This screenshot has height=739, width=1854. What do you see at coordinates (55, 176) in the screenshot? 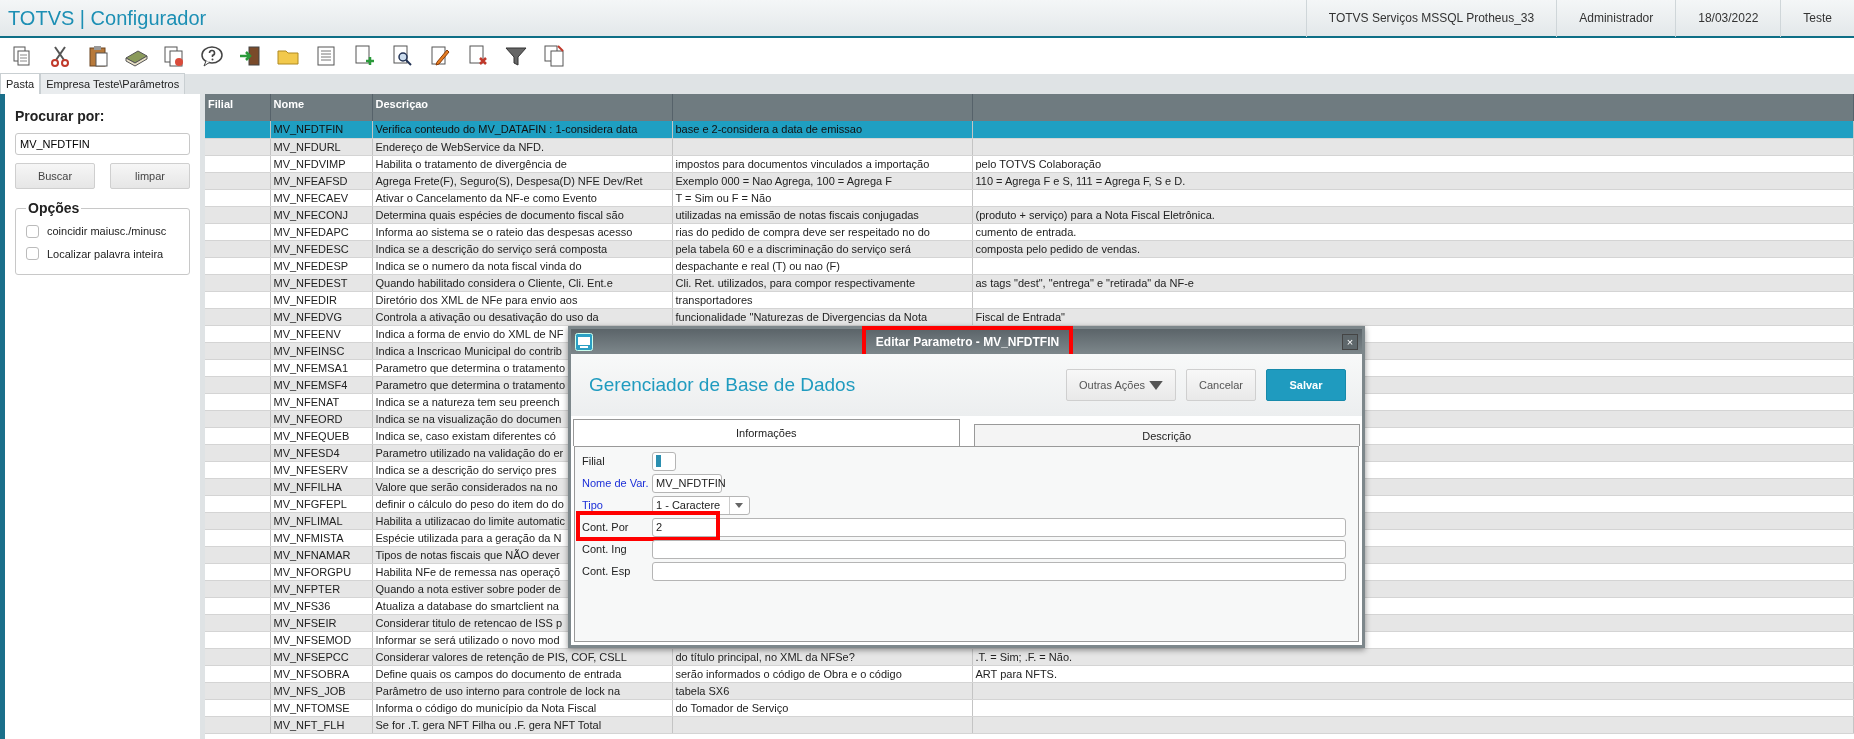
I see `search-button: Buscar` at bounding box center [55, 176].